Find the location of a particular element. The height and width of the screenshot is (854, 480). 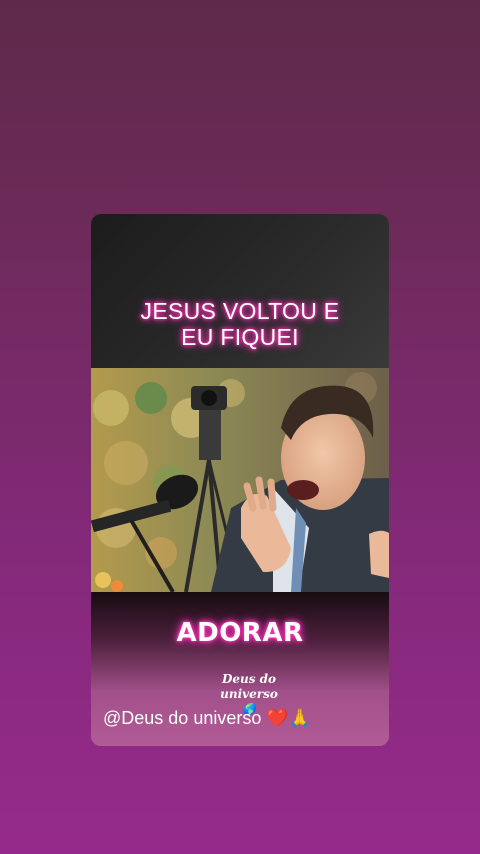

headline-box: JESUS VOLTOU E EU FIQUEI is located at coordinates (240, 291).